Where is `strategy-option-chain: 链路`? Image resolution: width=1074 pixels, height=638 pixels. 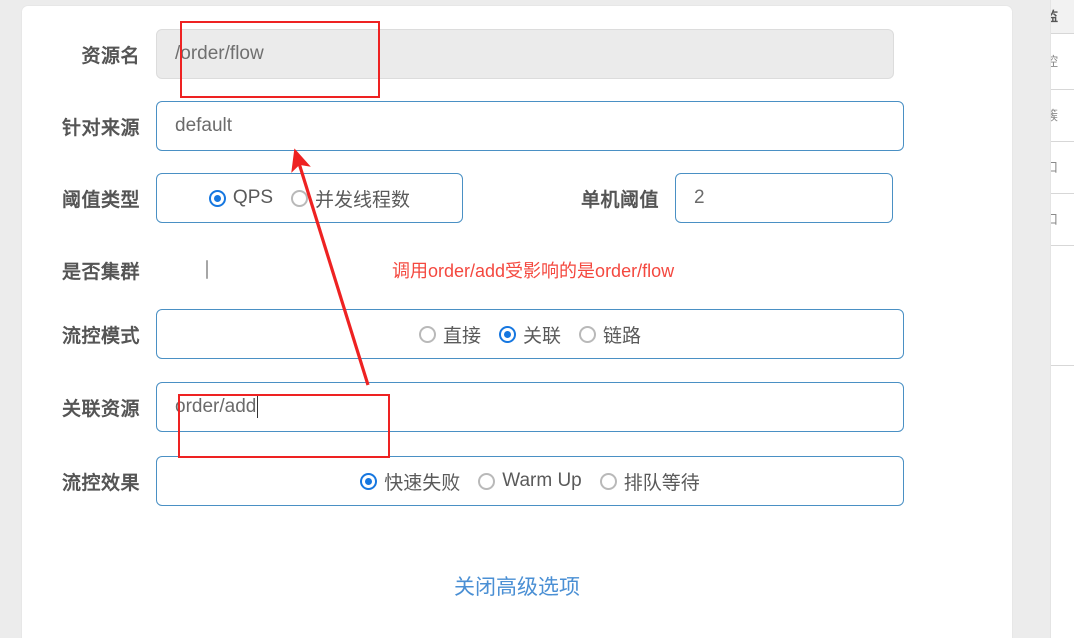 strategy-option-chain: 链路 is located at coordinates (610, 334).